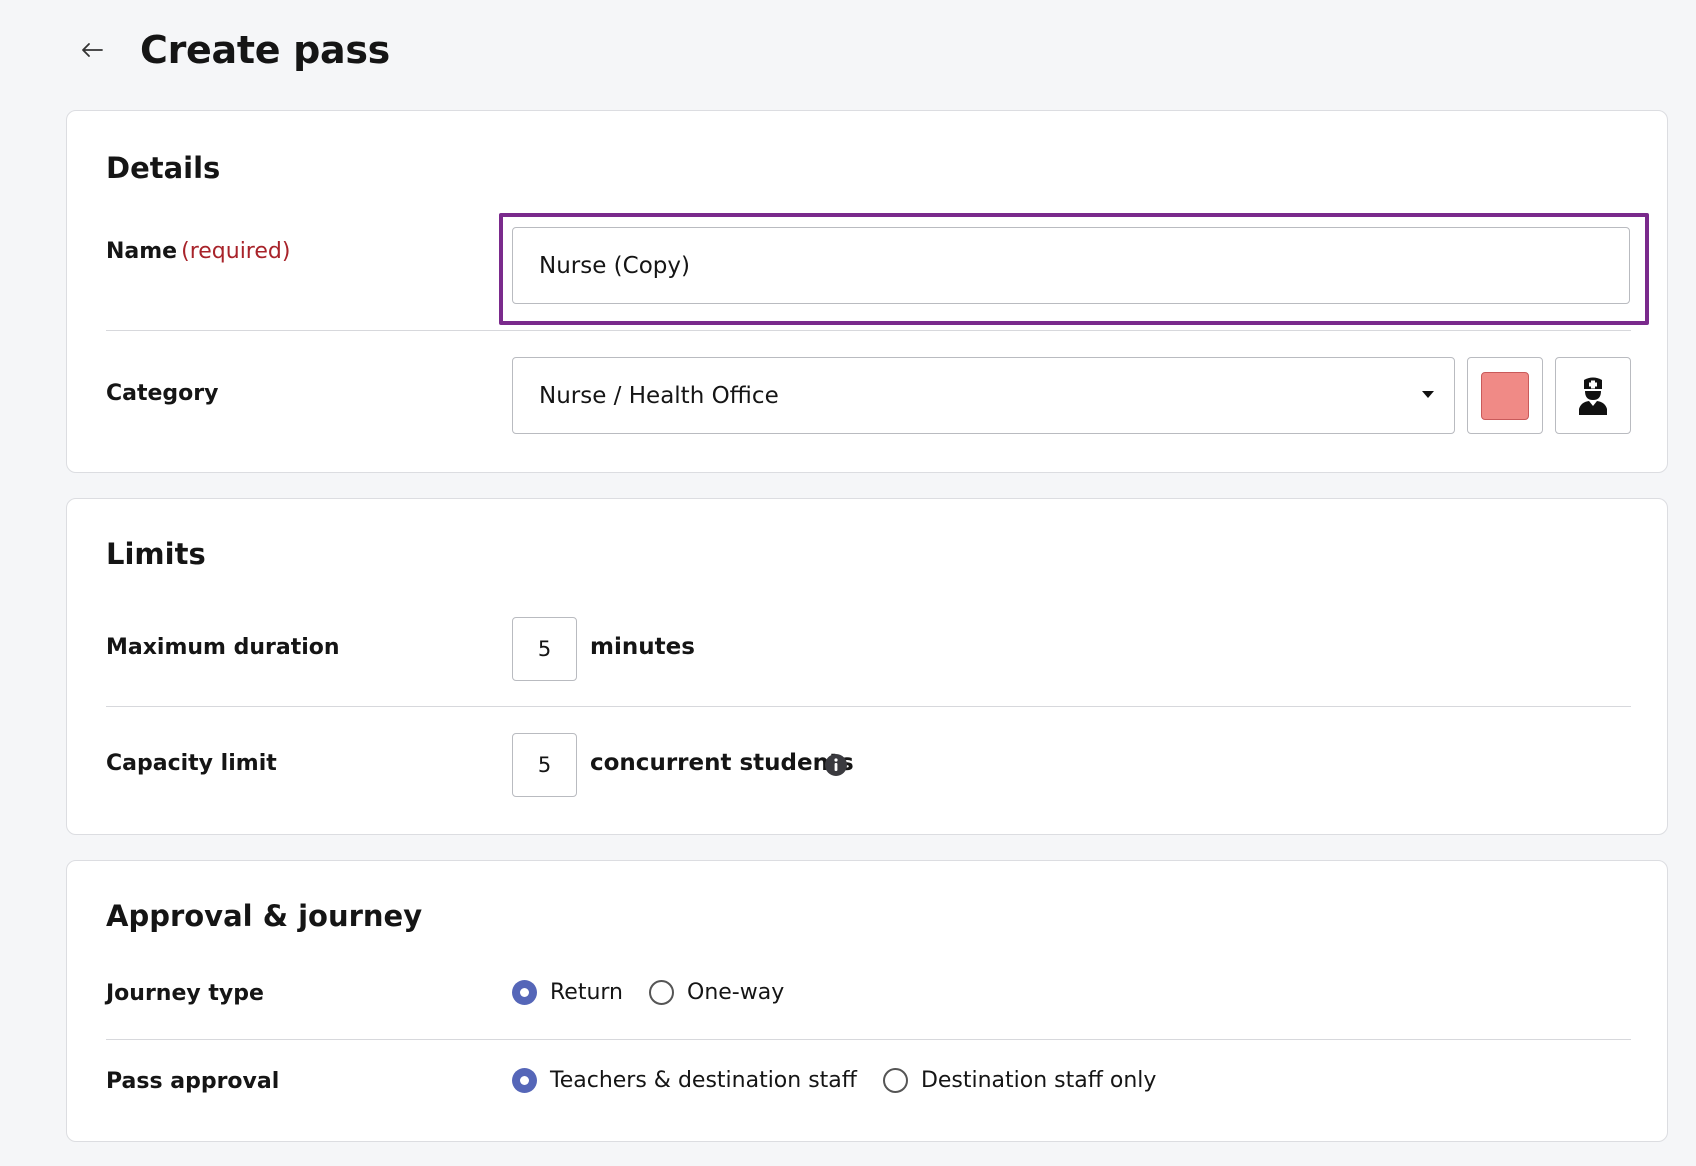  I want to click on details-section-title: Details, so click(163, 168).